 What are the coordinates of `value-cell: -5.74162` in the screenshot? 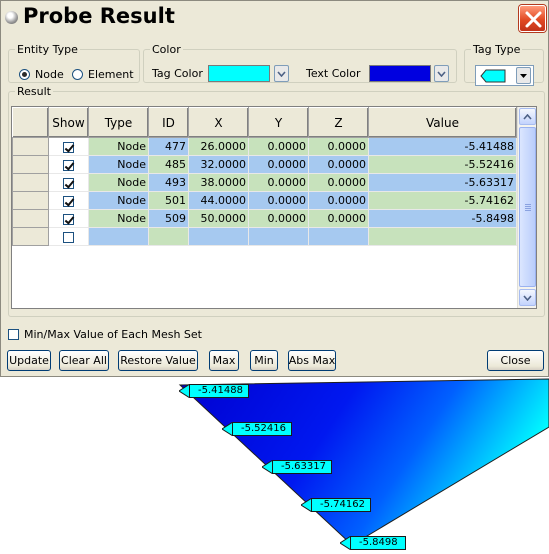 It's located at (442, 200).